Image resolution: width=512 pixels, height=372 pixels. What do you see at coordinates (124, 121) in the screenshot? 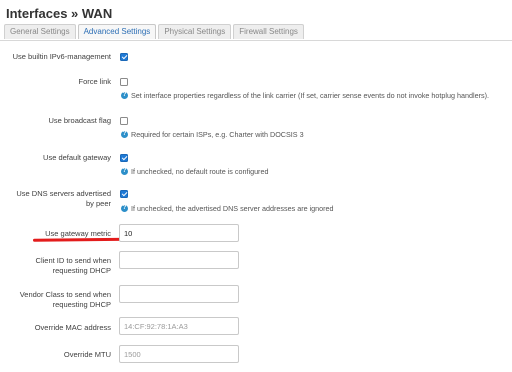
I see `broadcast-flag-checkbox` at bounding box center [124, 121].